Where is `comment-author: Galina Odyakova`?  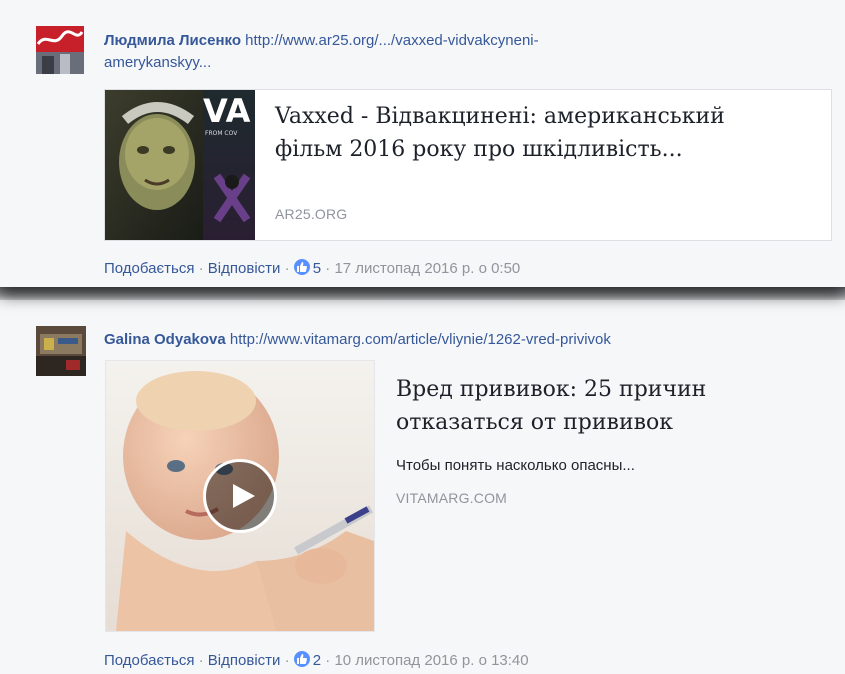 comment-author: Galina Odyakova is located at coordinates (165, 339).